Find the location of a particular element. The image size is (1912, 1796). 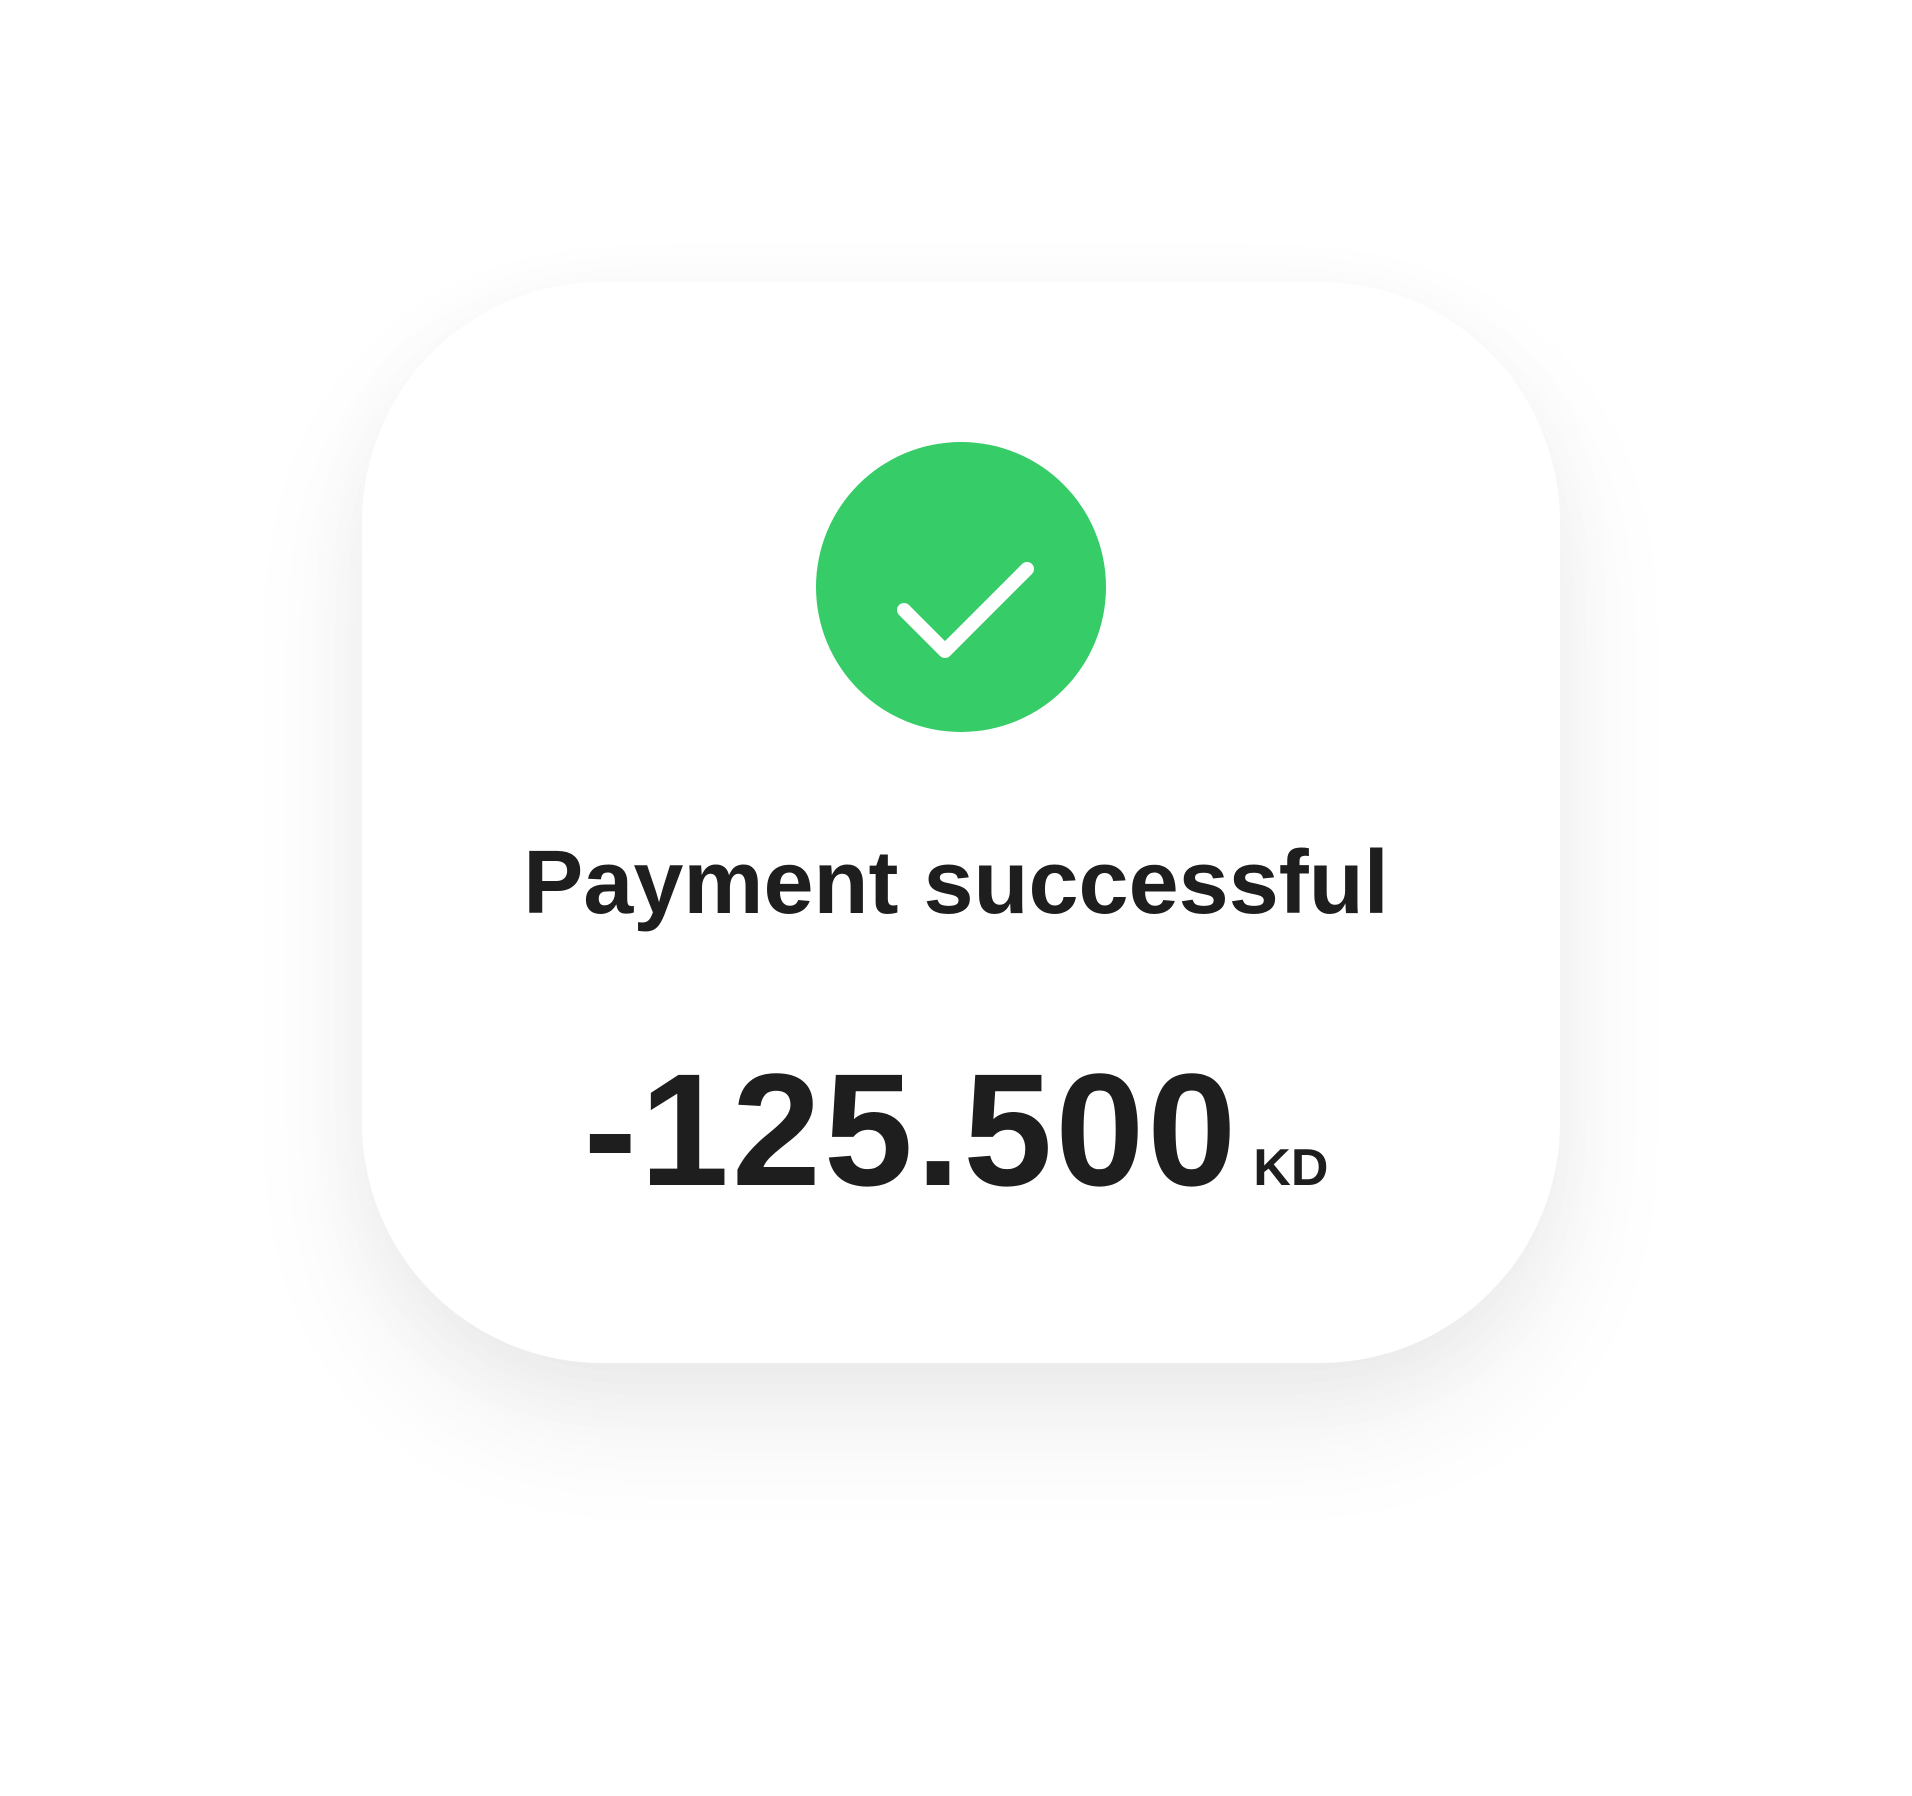

amount: -125.500 KD is located at coordinates (956, 1155).